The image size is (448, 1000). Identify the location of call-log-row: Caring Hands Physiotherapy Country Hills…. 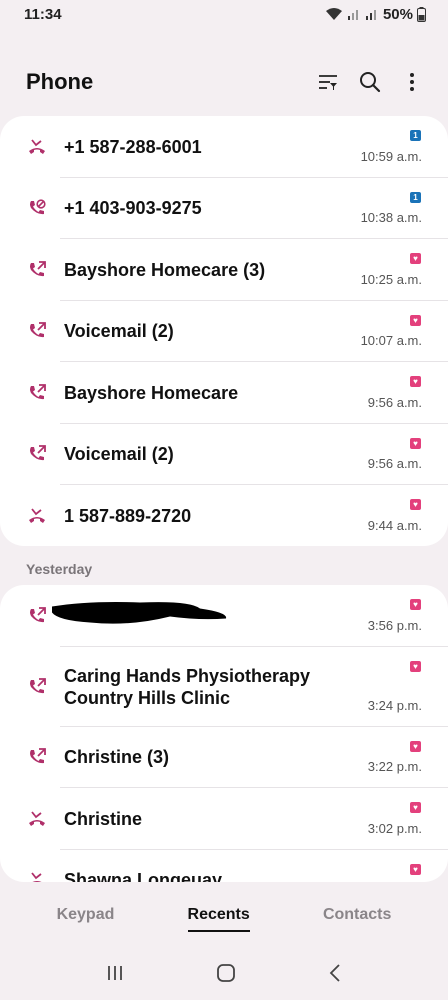
(224, 687).